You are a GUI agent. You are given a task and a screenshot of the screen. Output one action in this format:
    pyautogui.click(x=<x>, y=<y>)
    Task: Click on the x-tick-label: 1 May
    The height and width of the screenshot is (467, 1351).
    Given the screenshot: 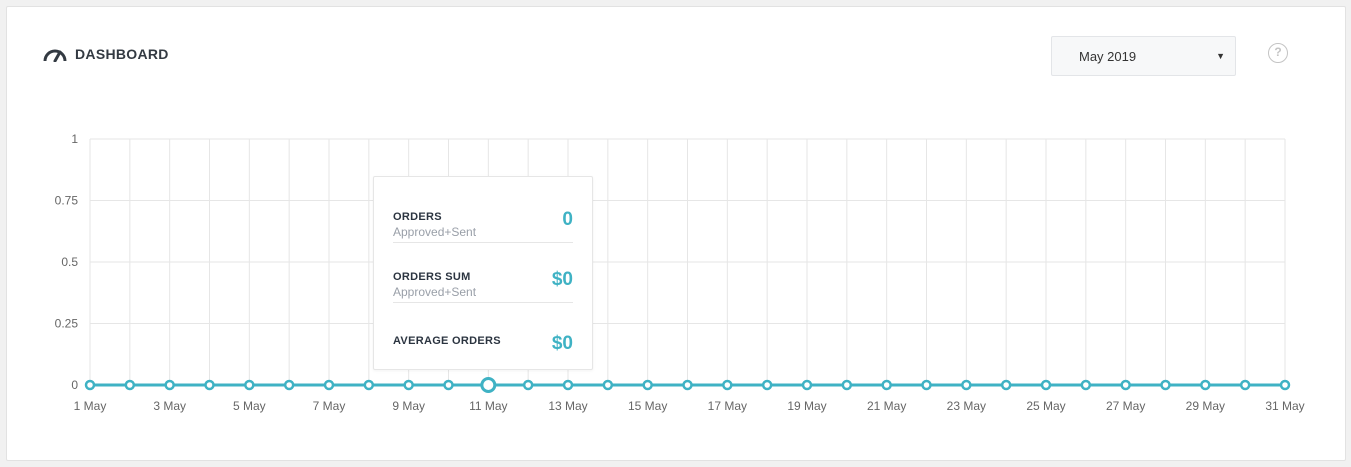 What is the action you would take?
    pyautogui.click(x=90, y=406)
    